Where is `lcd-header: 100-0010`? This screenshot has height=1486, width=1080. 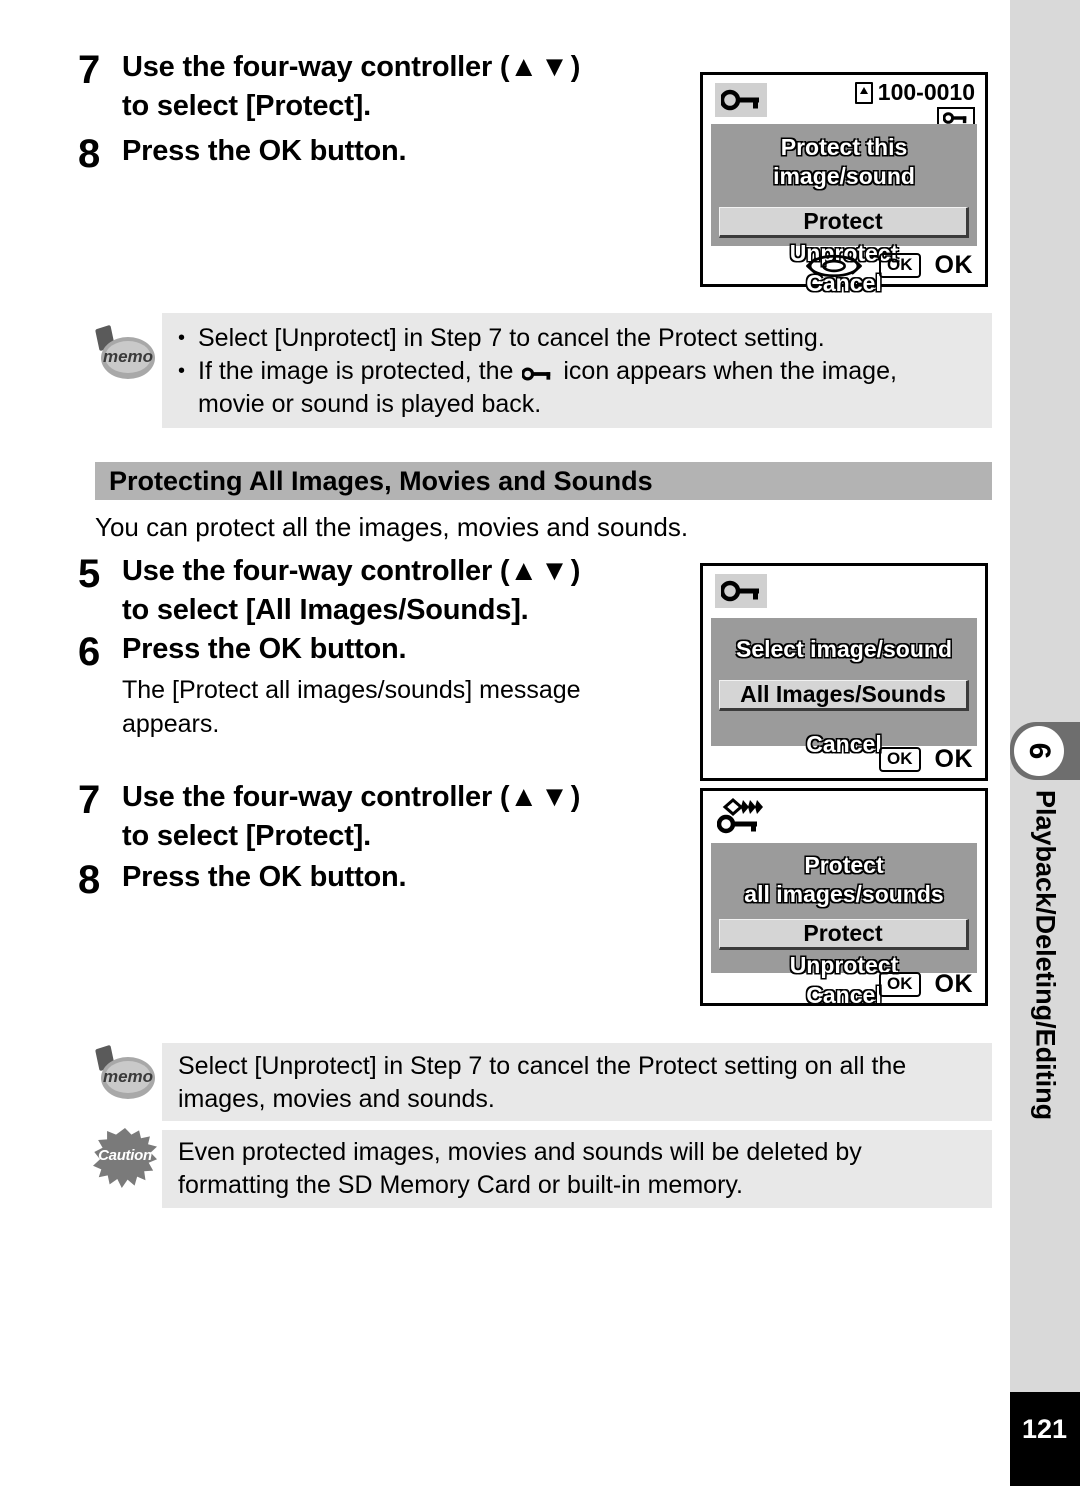 lcd-header: 100-0010 is located at coordinates (844, 102).